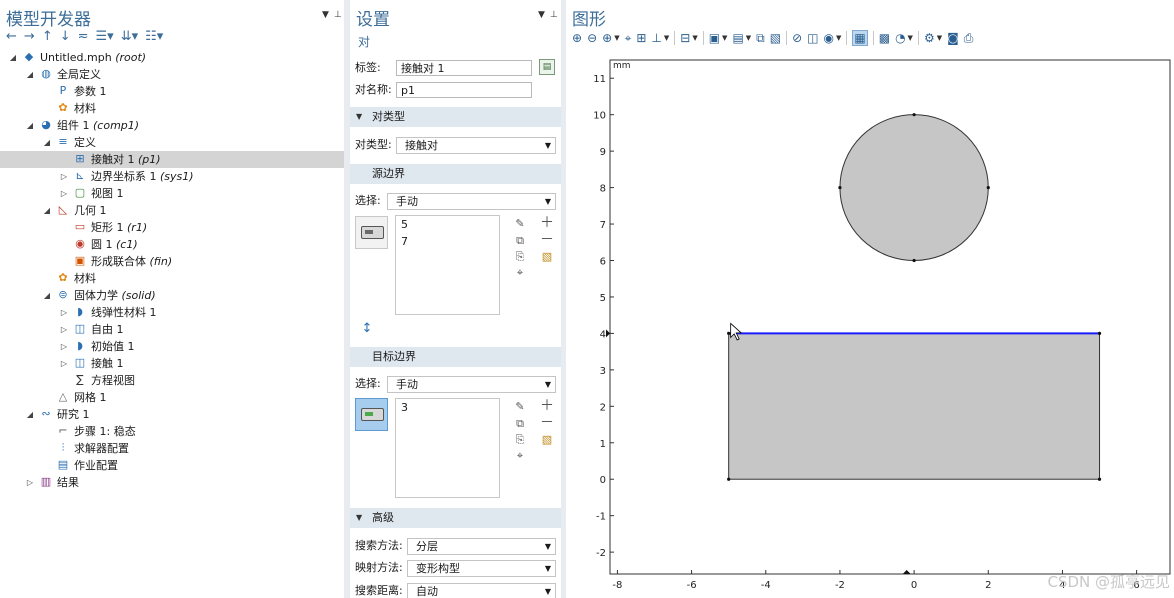 The height and width of the screenshot is (598, 1174). I want to click on source-selection-select: 手动 ▼, so click(471, 201).